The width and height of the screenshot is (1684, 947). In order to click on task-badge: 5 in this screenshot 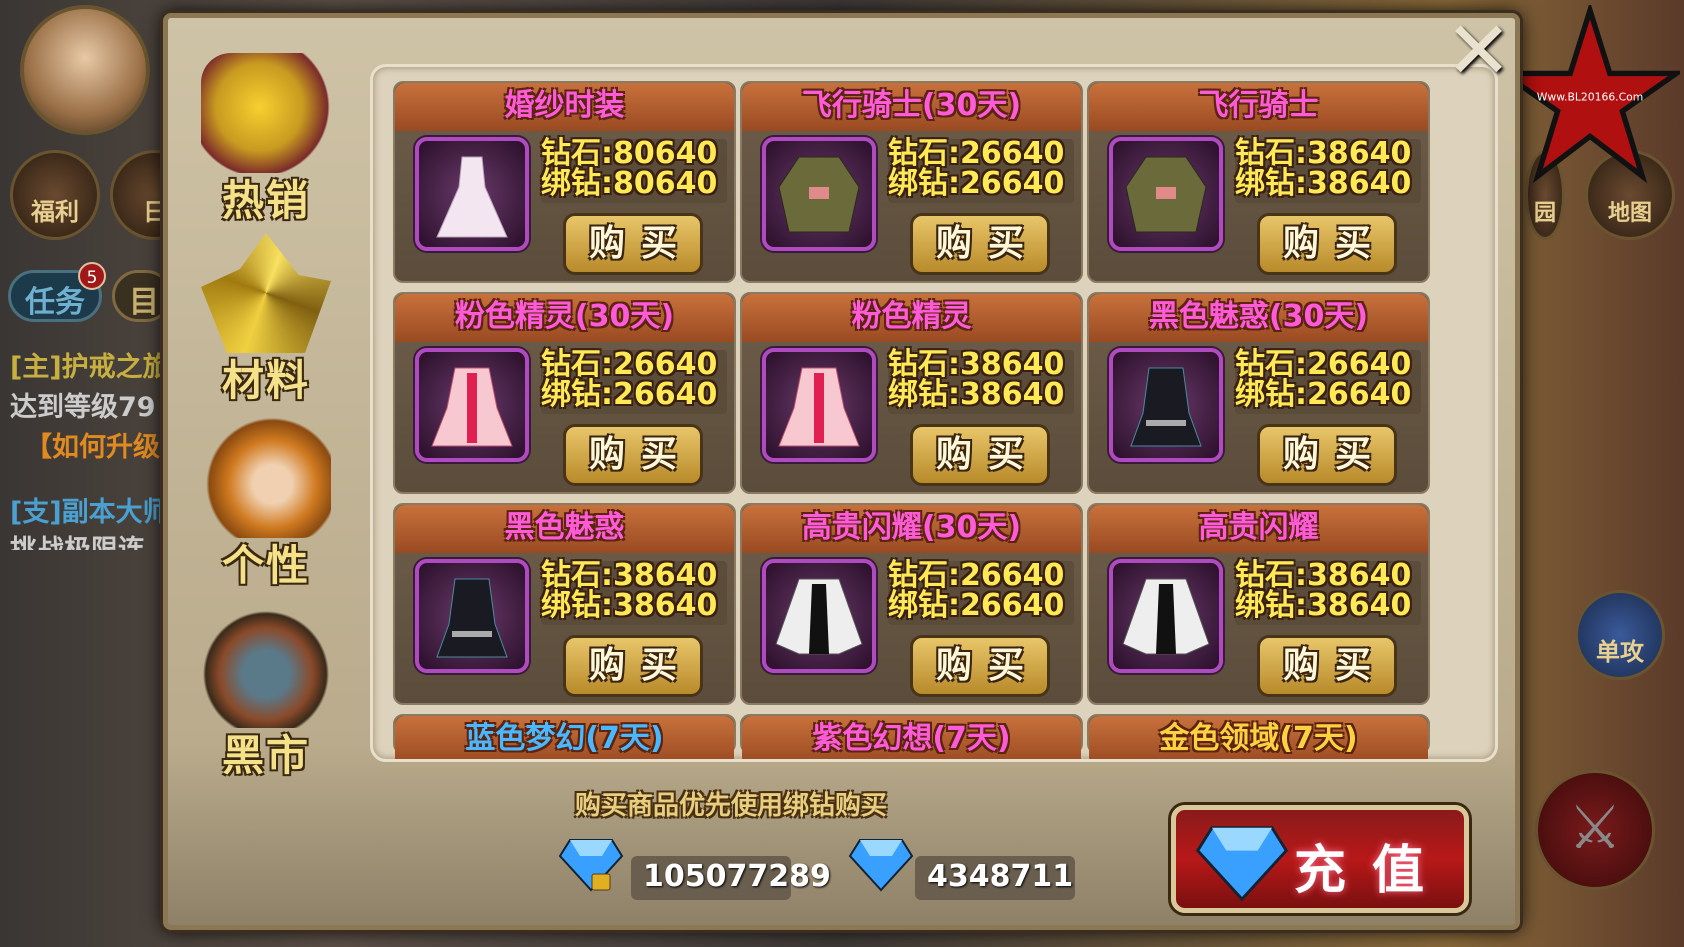, I will do `click(92, 276)`.